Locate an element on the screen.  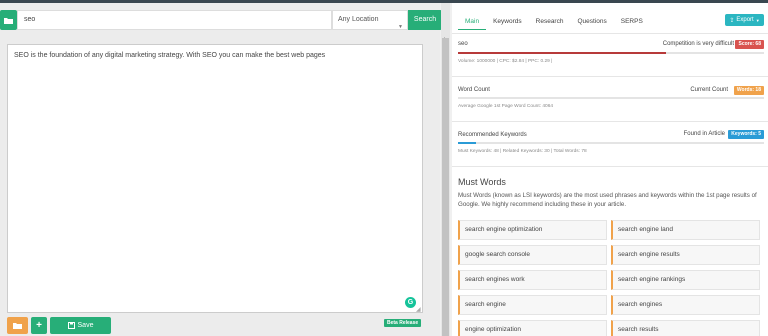
location-value: Any Location is located at coordinates (358, 19).